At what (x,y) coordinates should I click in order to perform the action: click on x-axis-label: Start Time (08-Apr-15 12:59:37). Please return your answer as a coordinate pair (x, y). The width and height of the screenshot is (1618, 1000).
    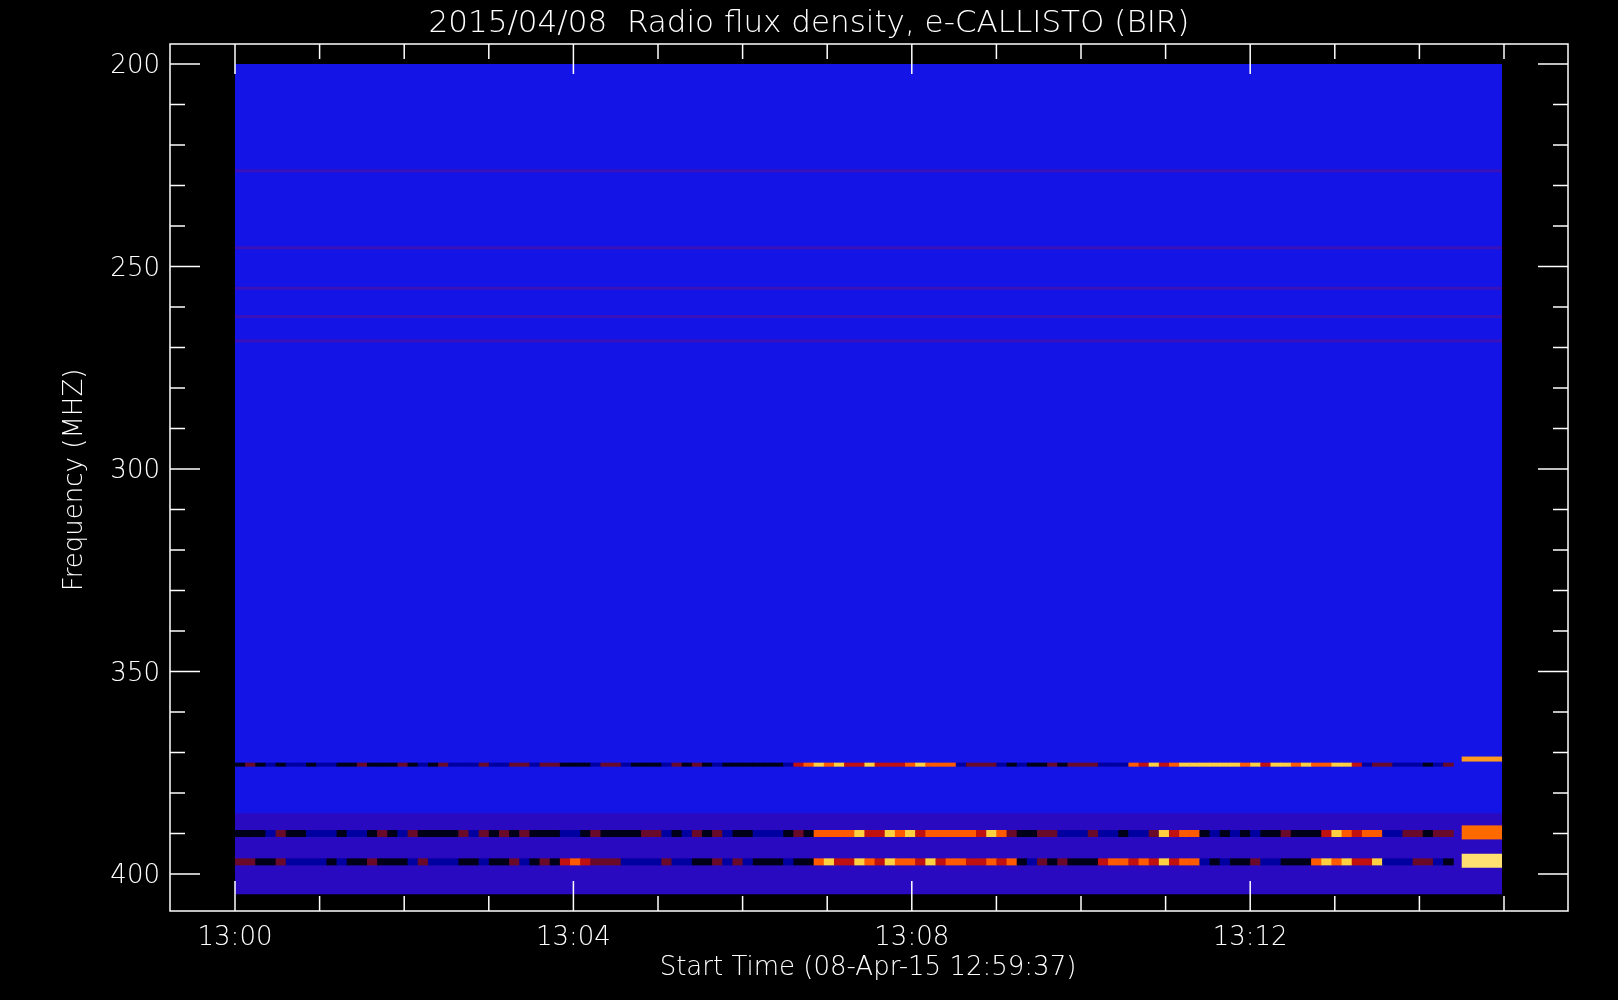
    Looking at the image, I should click on (868, 966).